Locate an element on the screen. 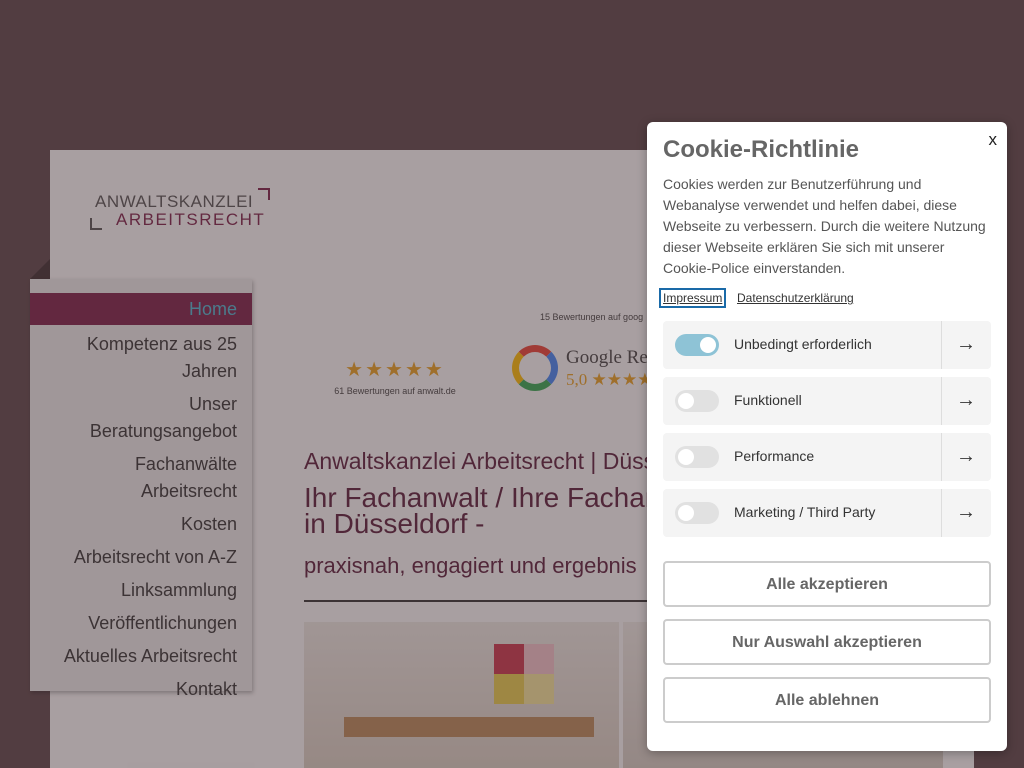  category-label: Performance is located at coordinates (774, 456).